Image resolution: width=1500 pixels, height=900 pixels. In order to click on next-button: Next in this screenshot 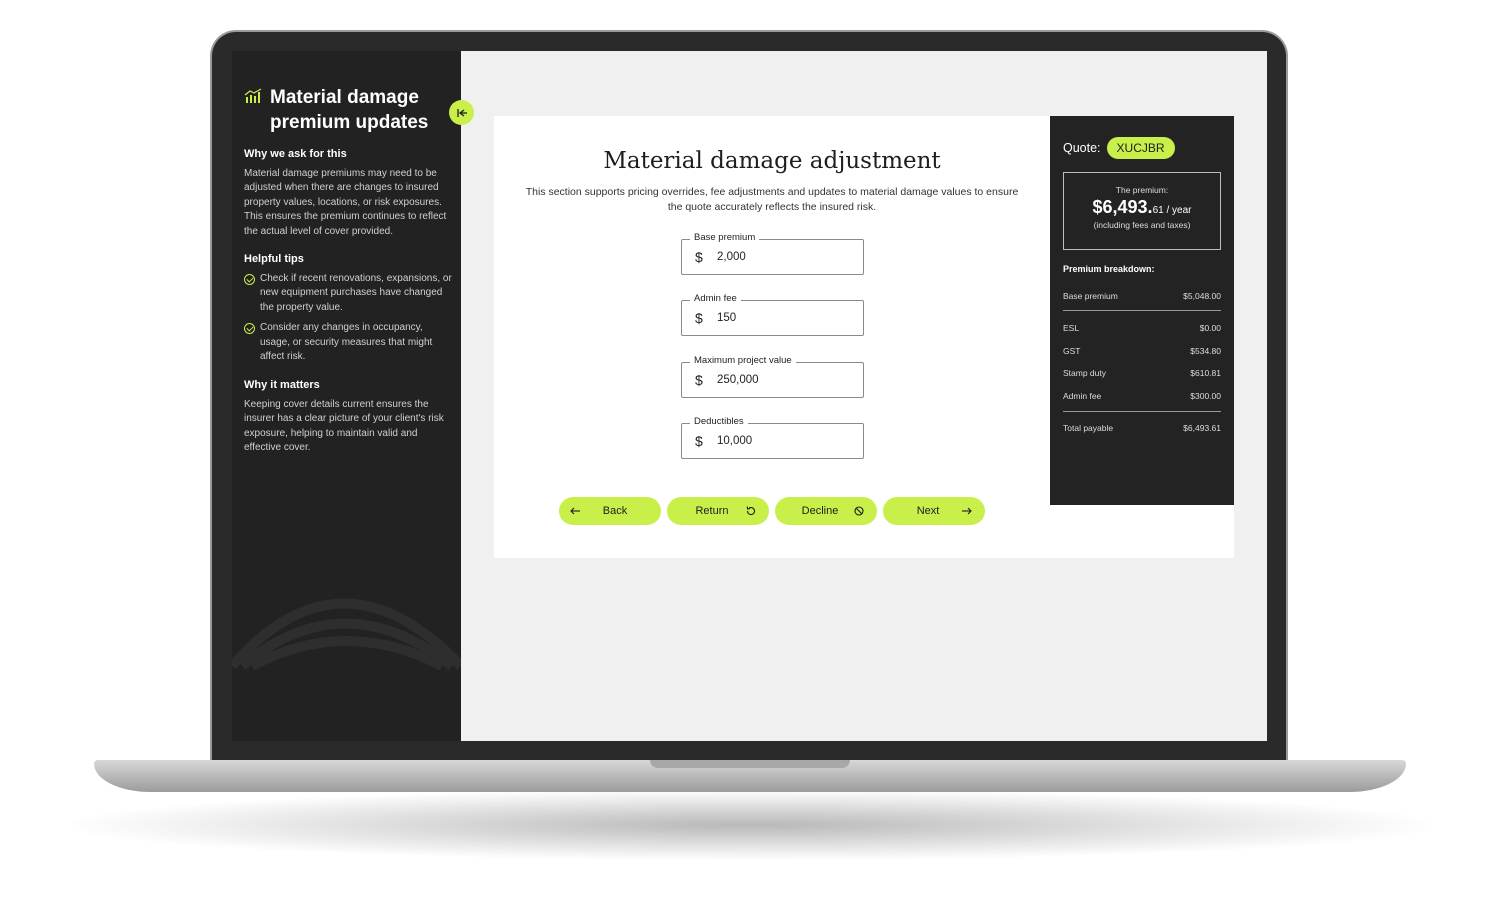, I will do `click(934, 511)`.